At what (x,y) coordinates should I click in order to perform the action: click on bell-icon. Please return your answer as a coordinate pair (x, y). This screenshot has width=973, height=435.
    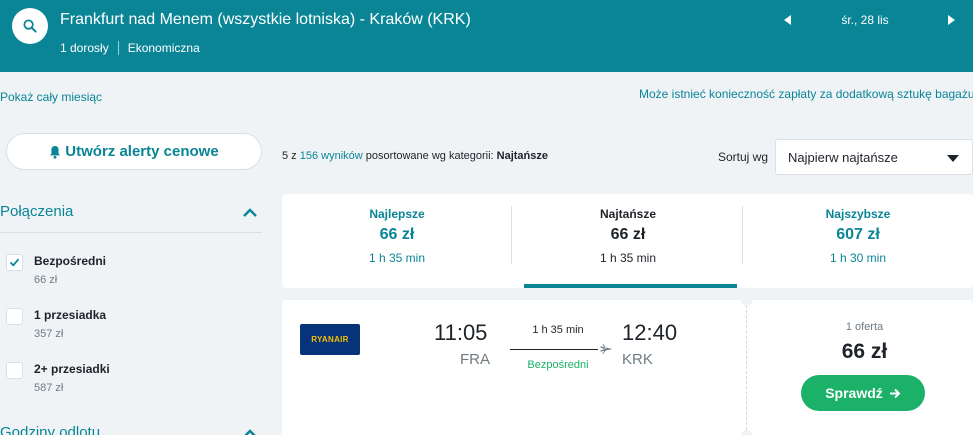
    Looking at the image, I should click on (55, 152).